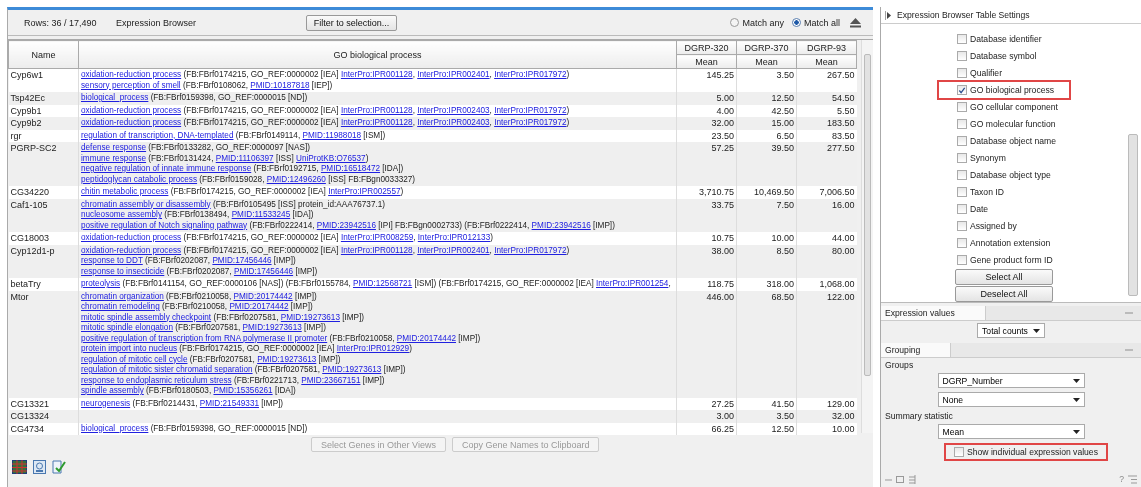 Image resolution: width=1141 pixels, height=487 pixels. Describe the element at coordinates (377, 54) in the screenshot. I see `column-header: GO biological process` at that location.